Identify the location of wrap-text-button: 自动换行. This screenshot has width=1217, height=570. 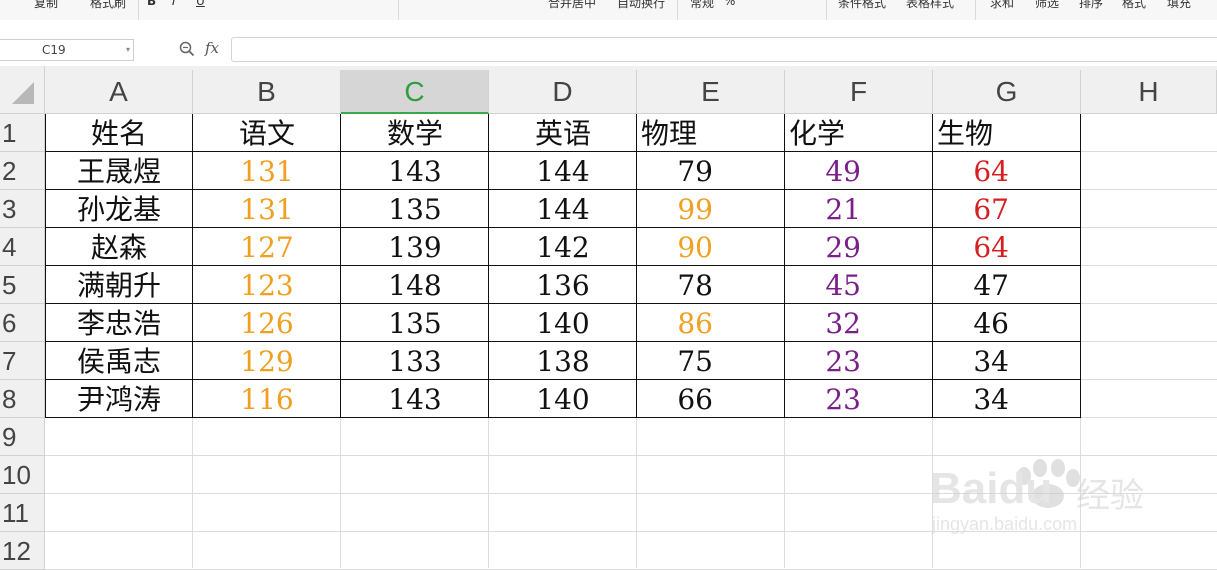
(641, 5).